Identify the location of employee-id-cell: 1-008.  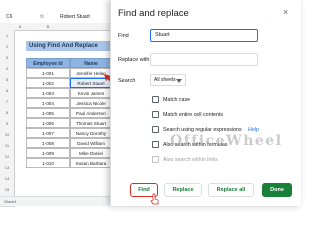
(48, 143).